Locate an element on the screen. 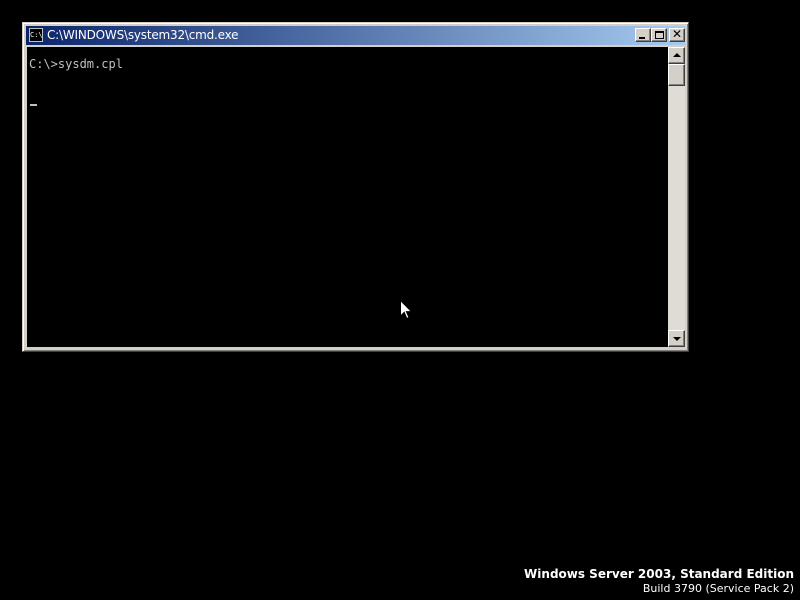 This screenshot has width=800, height=600. scroll-up-button is located at coordinates (676, 55).